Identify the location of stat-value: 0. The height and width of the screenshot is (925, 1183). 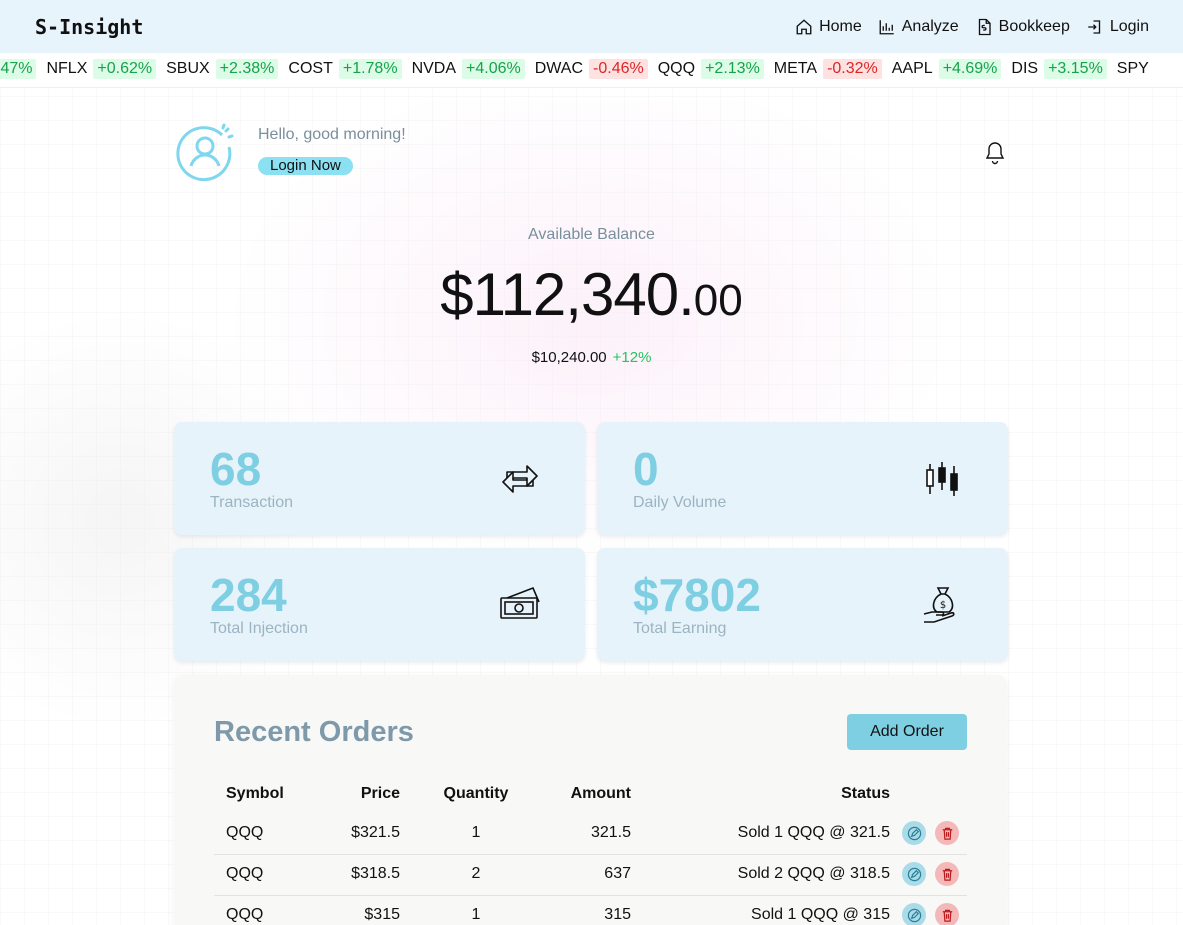
(646, 469).